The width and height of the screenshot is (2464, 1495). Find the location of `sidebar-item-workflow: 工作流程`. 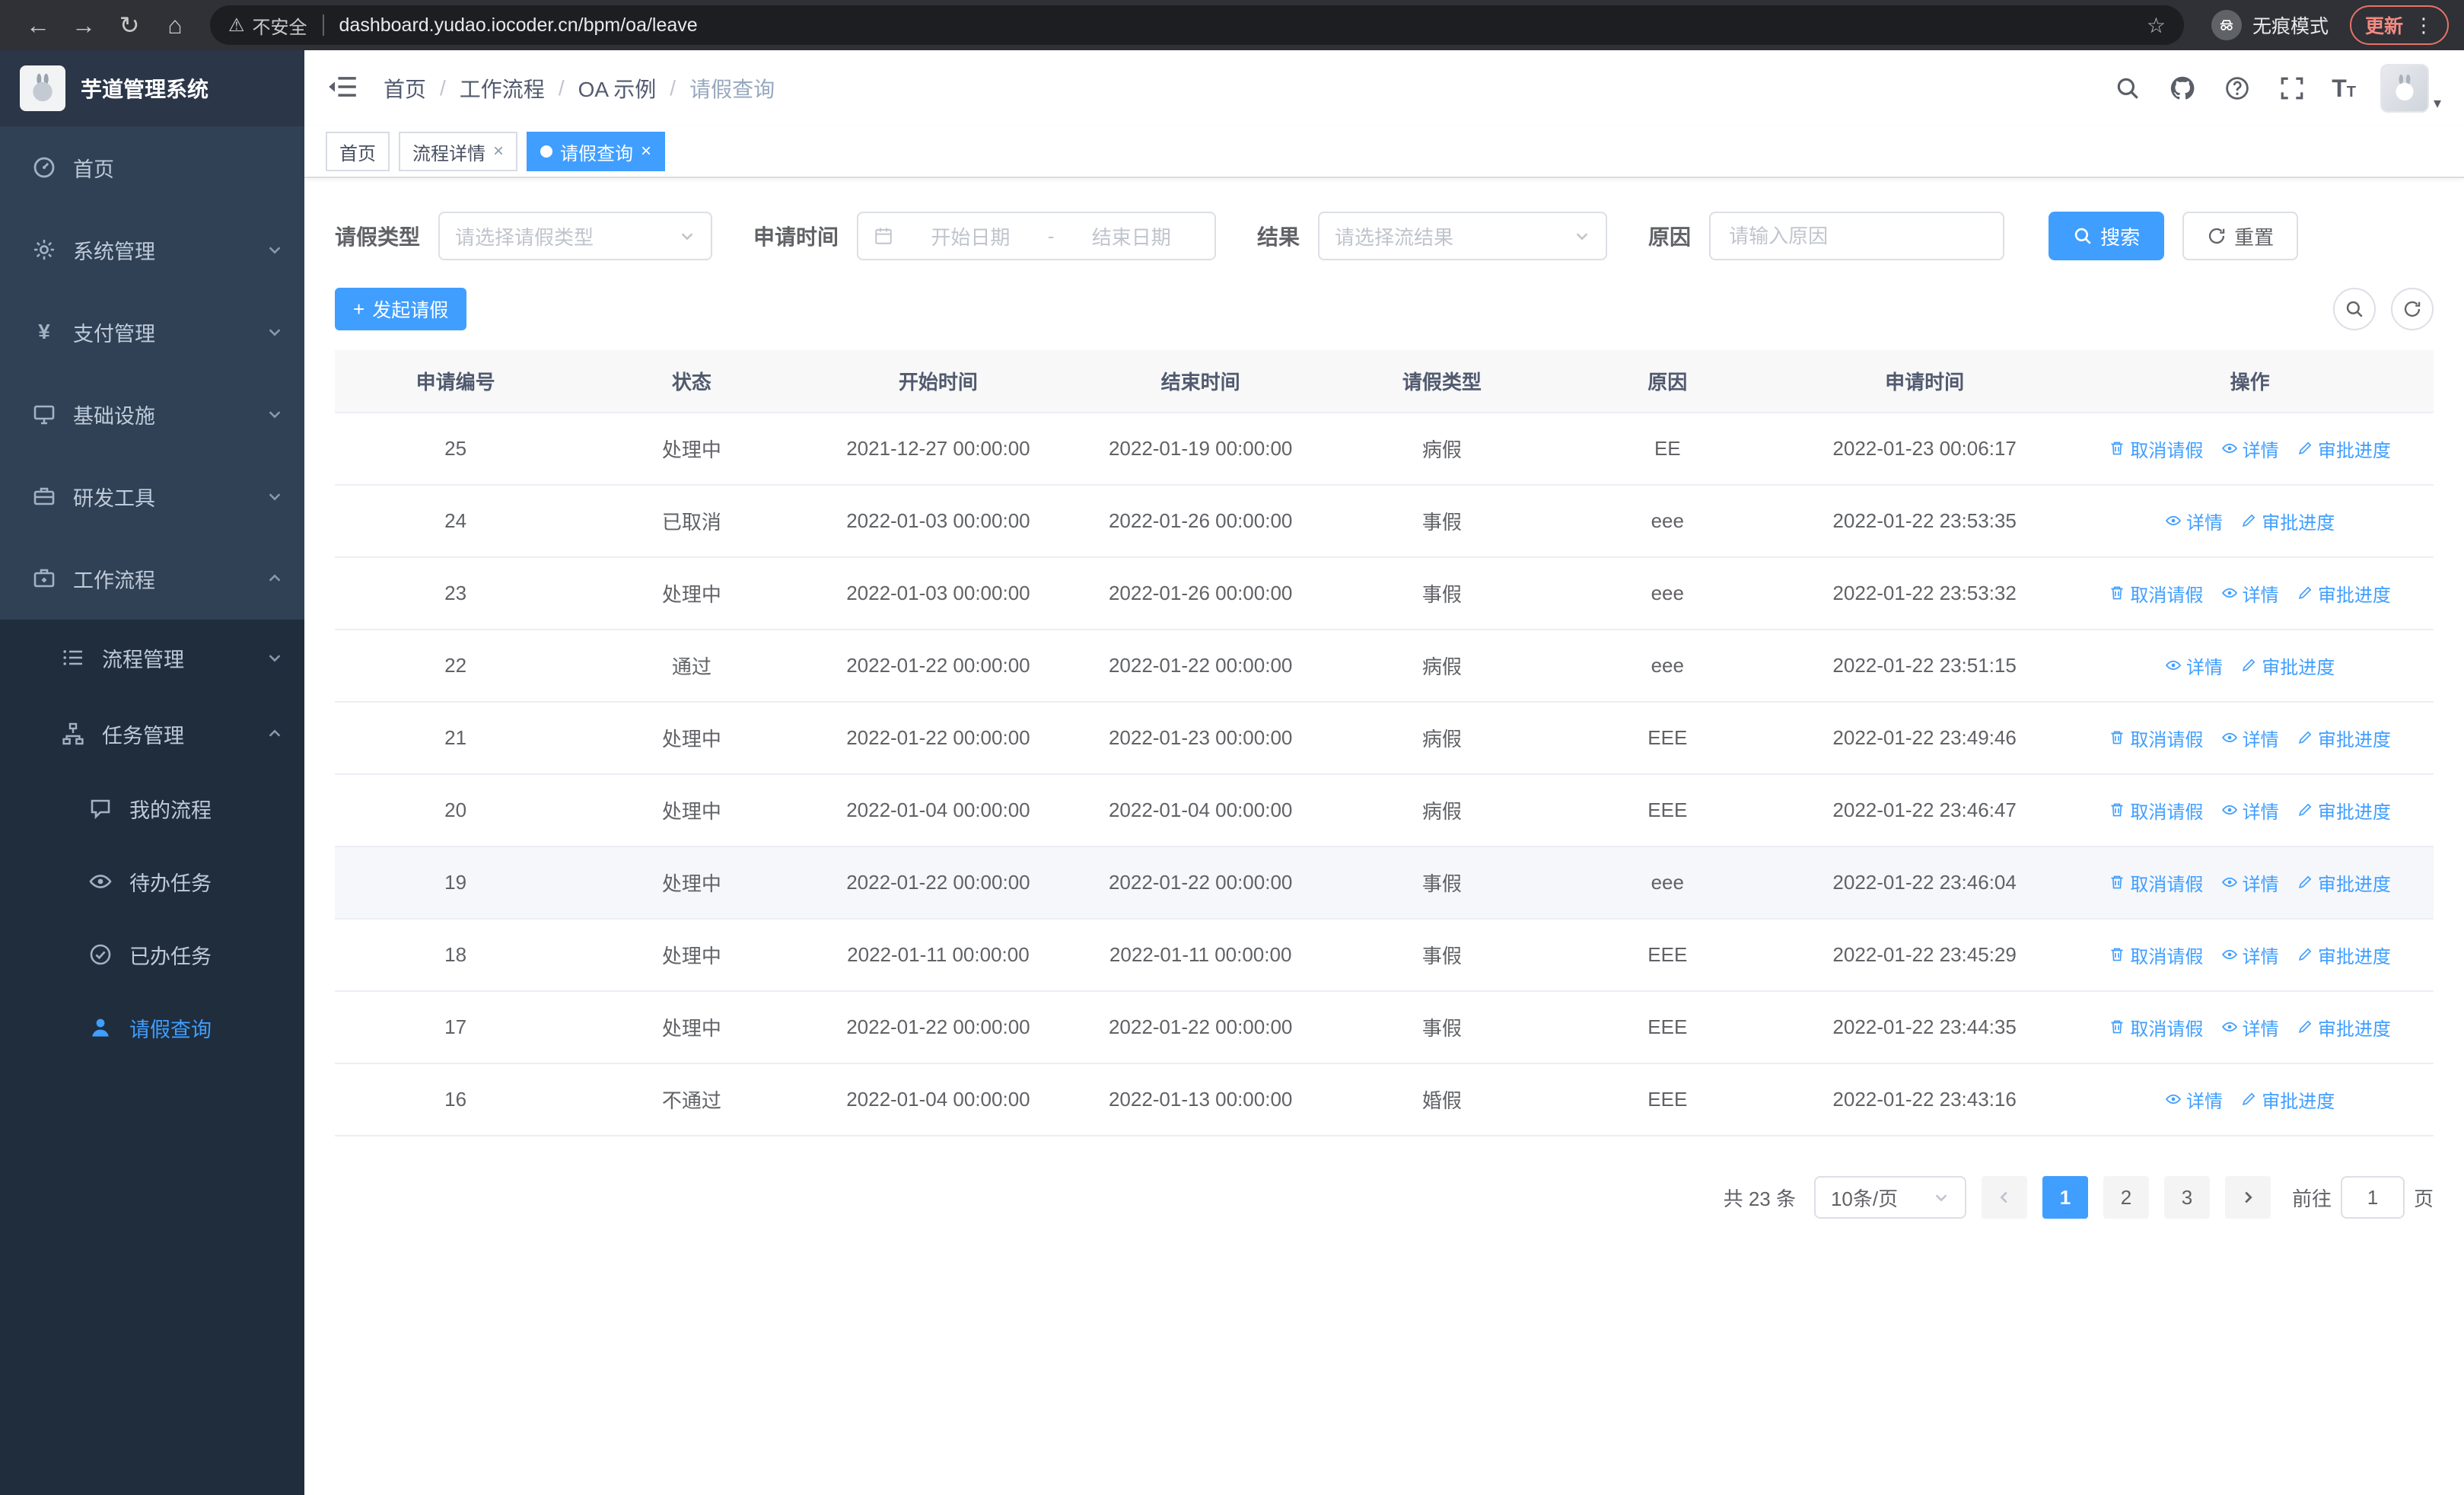

sidebar-item-workflow: 工作流程 is located at coordinates (152, 579).